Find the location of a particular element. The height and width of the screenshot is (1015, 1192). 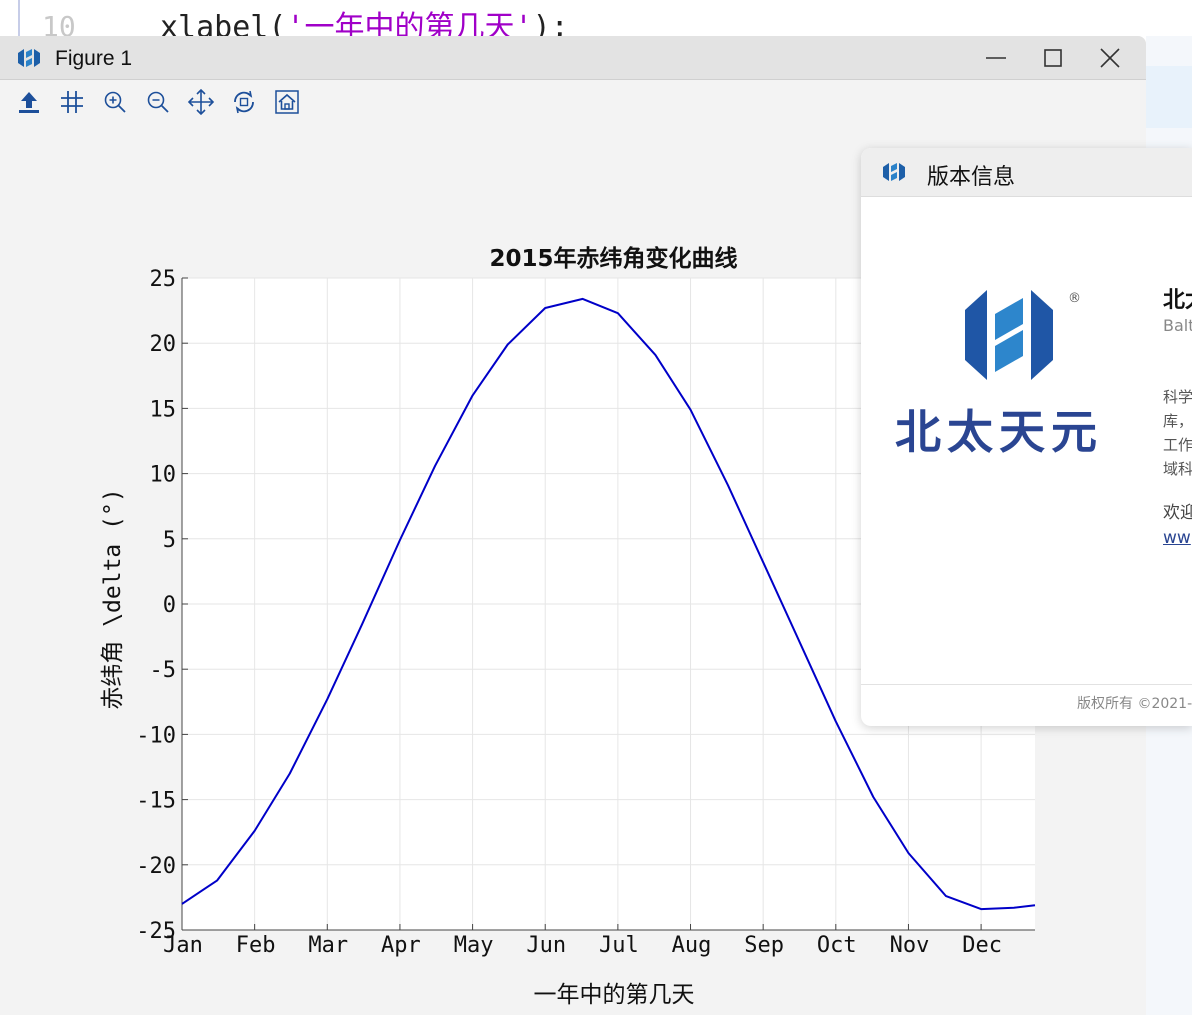

website-link: ww is located at coordinates (1177, 538).